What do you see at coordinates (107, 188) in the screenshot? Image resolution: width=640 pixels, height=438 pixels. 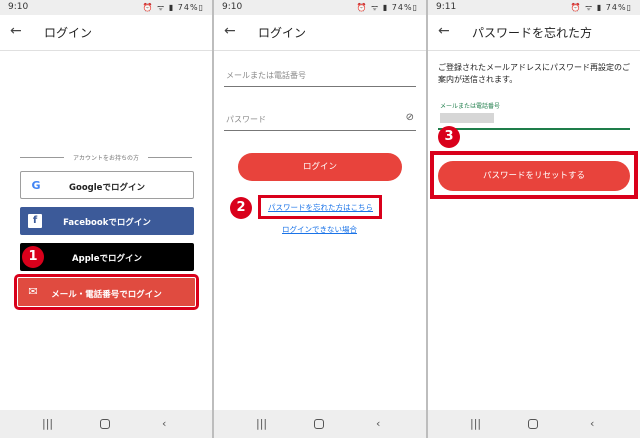 I see `google-login-label: Googleでログイン` at bounding box center [107, 188].